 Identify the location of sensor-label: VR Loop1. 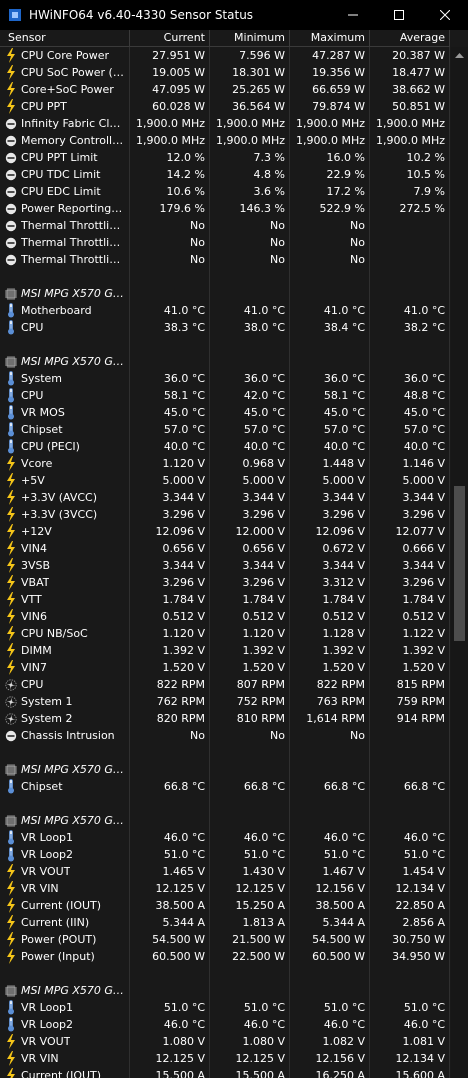
(47, 1007).